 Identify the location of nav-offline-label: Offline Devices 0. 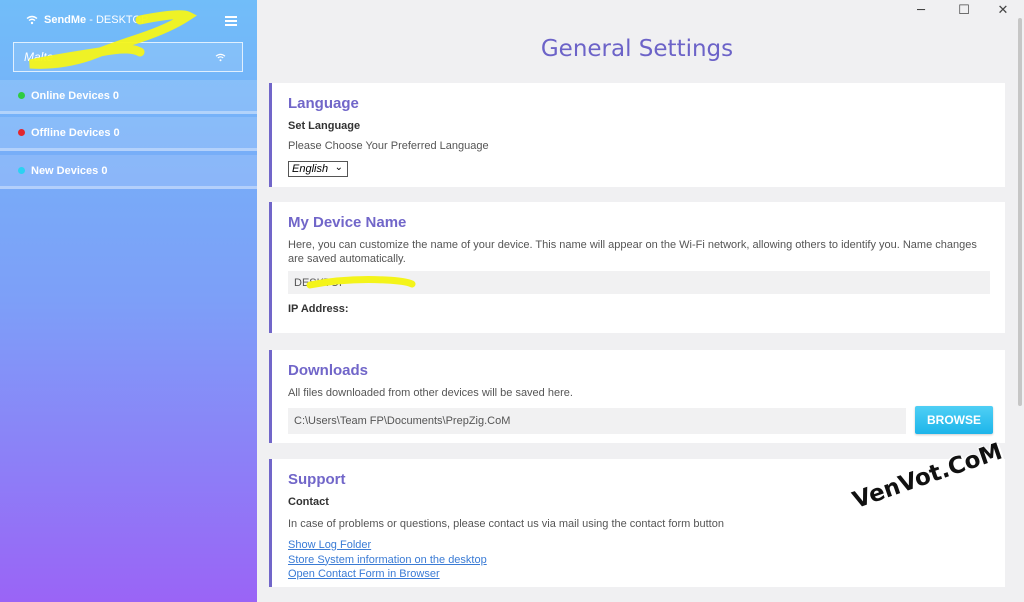
(75, 132).